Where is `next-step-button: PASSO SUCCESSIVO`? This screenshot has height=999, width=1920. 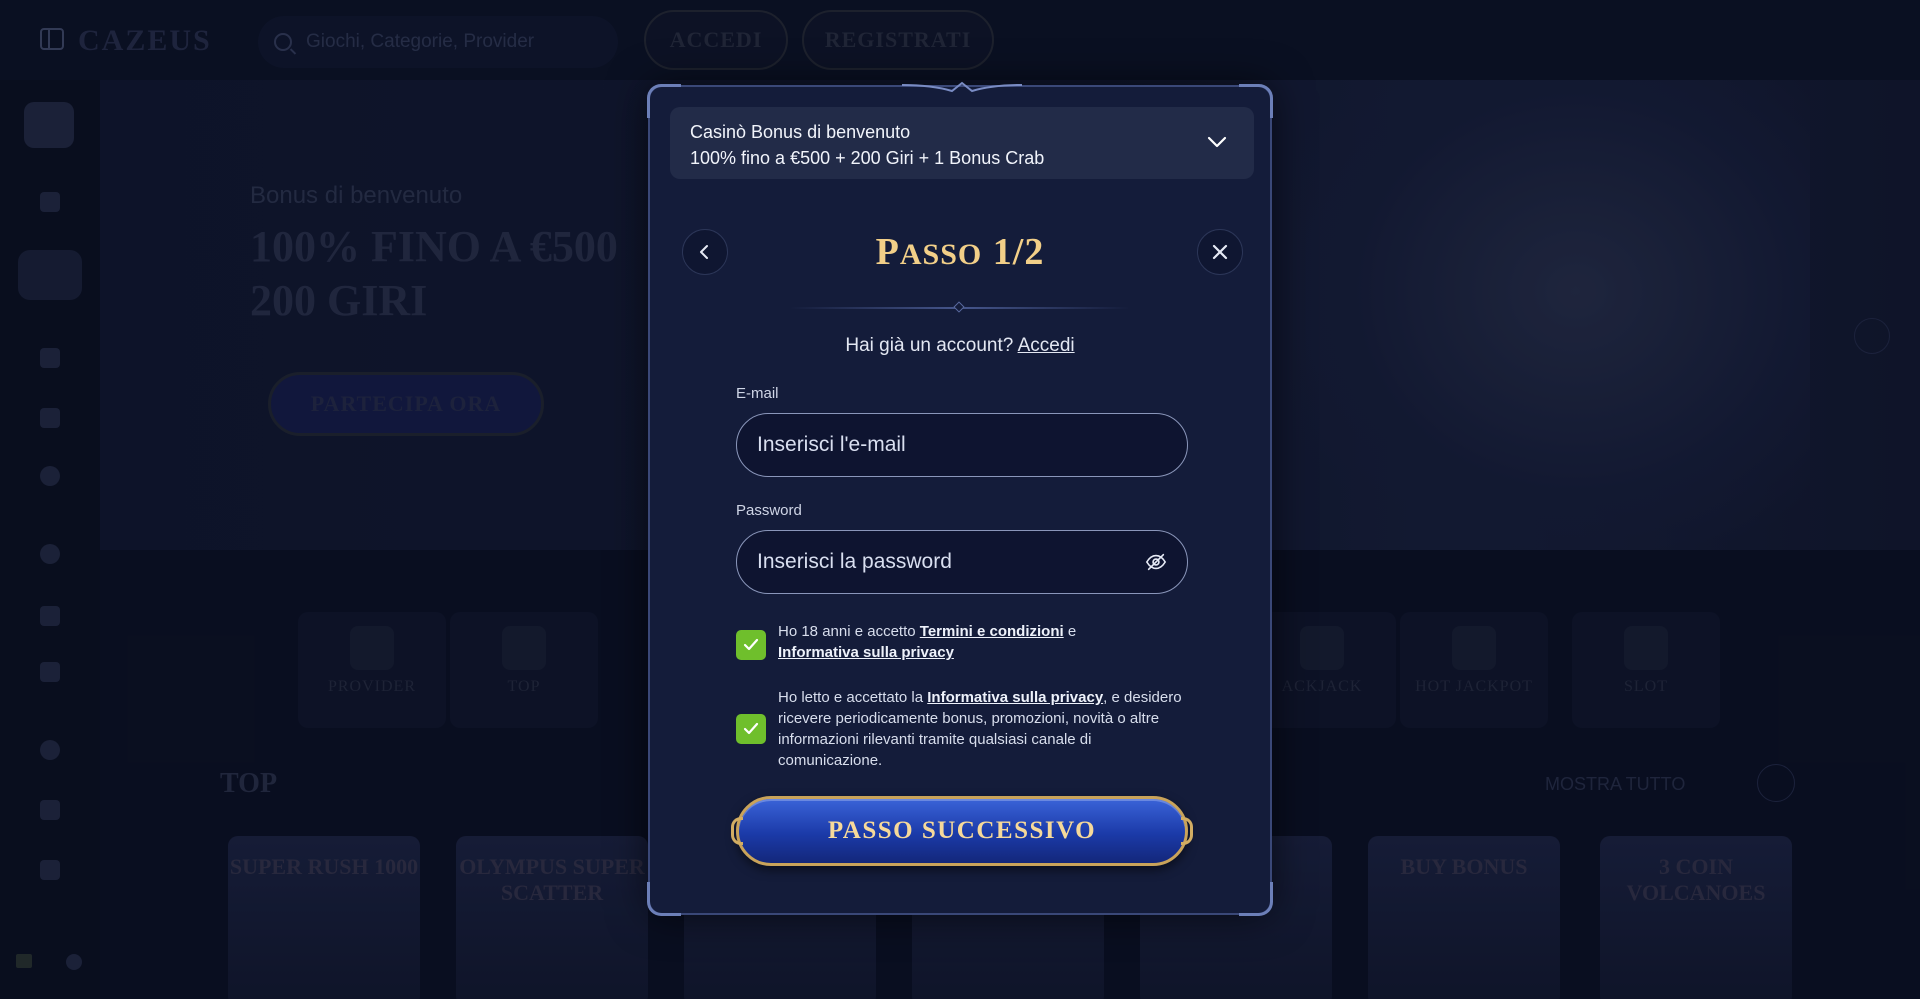 next-step-button: PASSO SUCCESSIVO is located at coordinates (962, 831).